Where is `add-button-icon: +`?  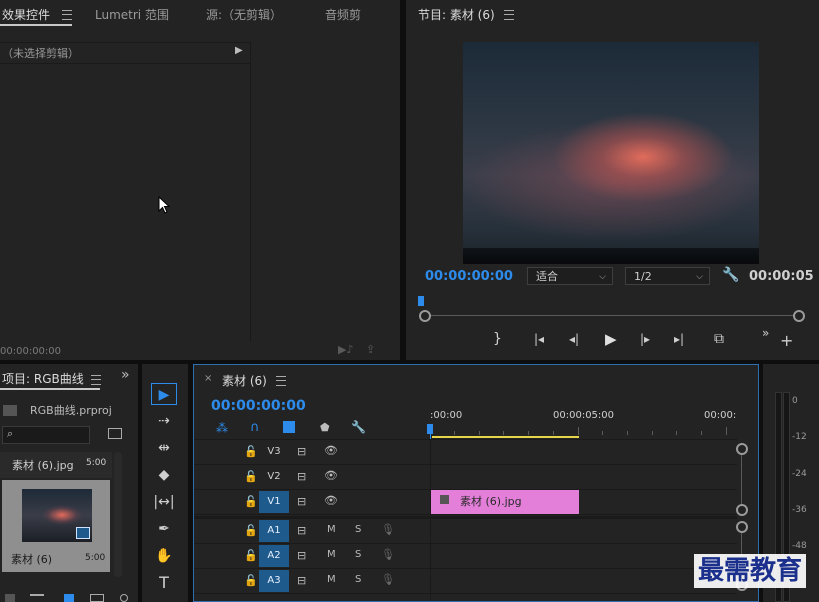
add-button-icon: + is located at coordinates (786, 340).